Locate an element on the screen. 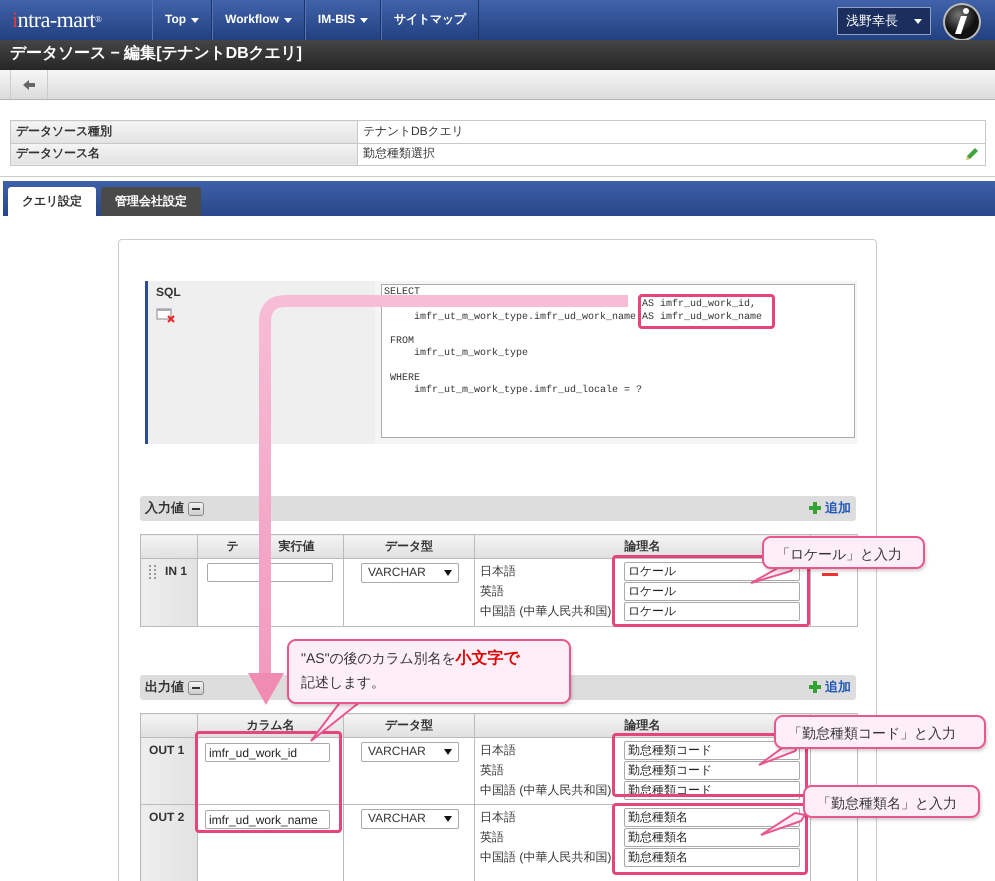 The width and height of the screenshot is (995, 881). code-line: imfr_ut_m_work_type is located at coordinates (470, 354).